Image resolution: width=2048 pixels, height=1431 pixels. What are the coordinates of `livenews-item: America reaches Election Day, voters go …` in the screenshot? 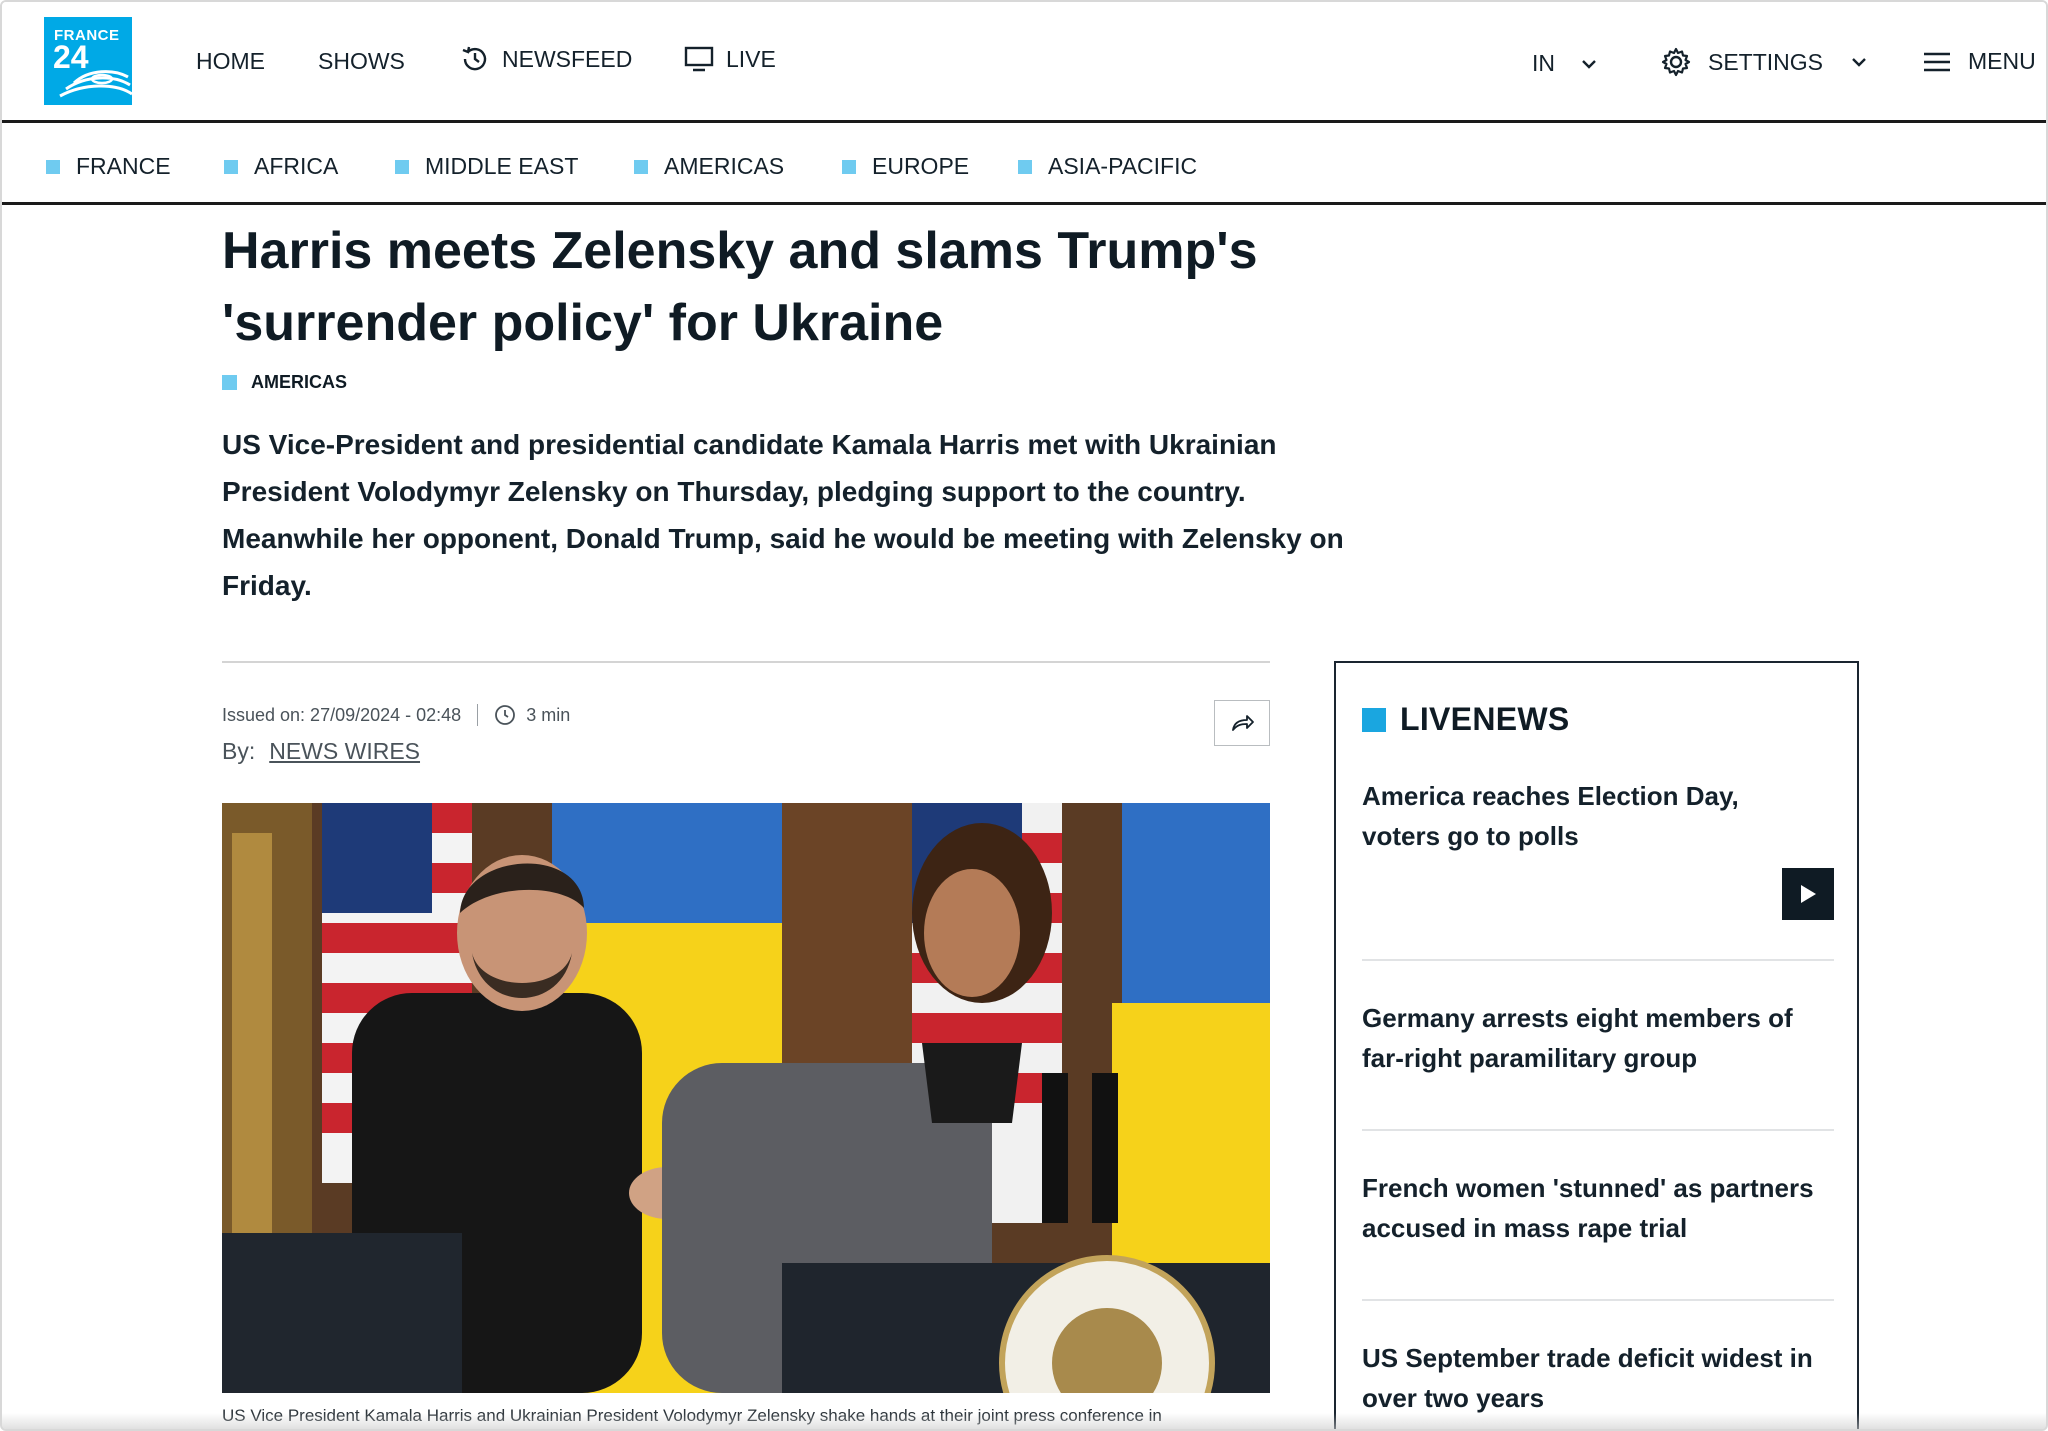 It's located at (1598, 816).